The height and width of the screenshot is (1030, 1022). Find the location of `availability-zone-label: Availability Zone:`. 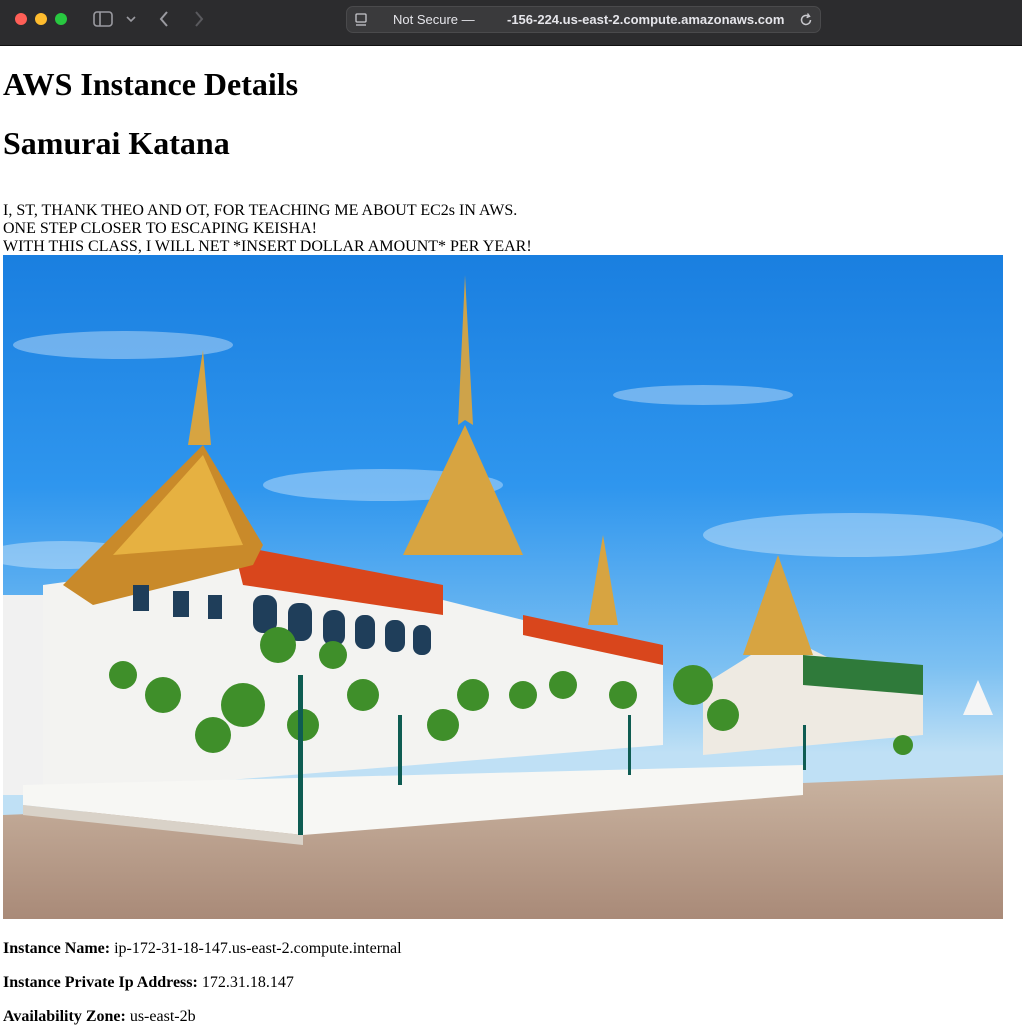

availability-zone-label: Availability Zone: is located at coordinates (64, 1016).